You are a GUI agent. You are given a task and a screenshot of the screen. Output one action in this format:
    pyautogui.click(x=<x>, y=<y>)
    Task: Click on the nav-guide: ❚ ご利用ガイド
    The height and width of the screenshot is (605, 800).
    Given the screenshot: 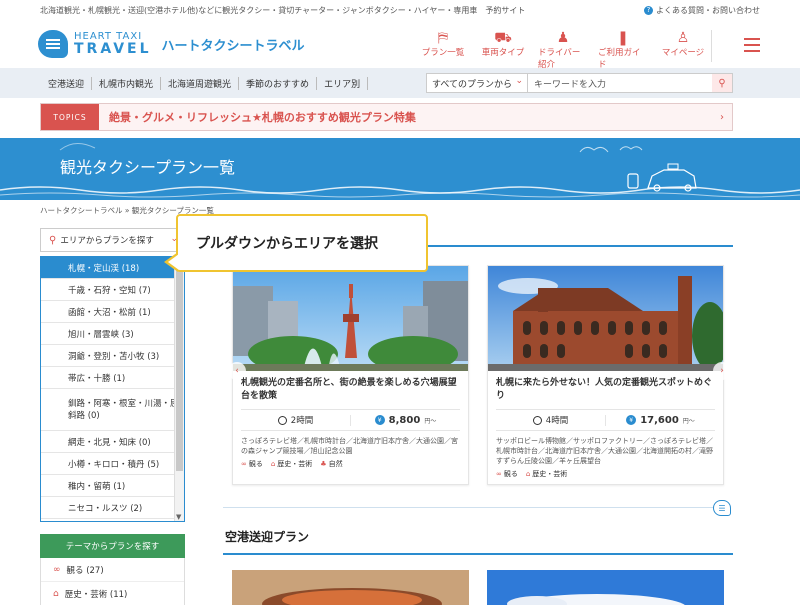 What is the action you would take?
    pyautogui.click(x=623, y=50)
    